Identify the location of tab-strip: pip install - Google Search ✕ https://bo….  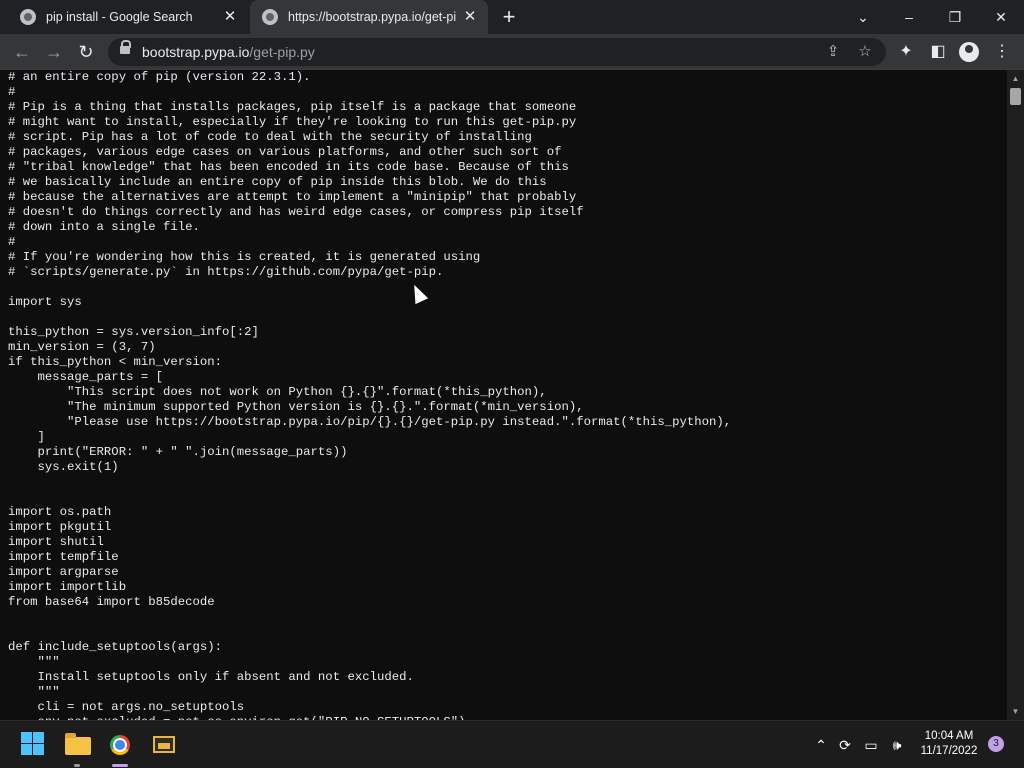
(512, 17).